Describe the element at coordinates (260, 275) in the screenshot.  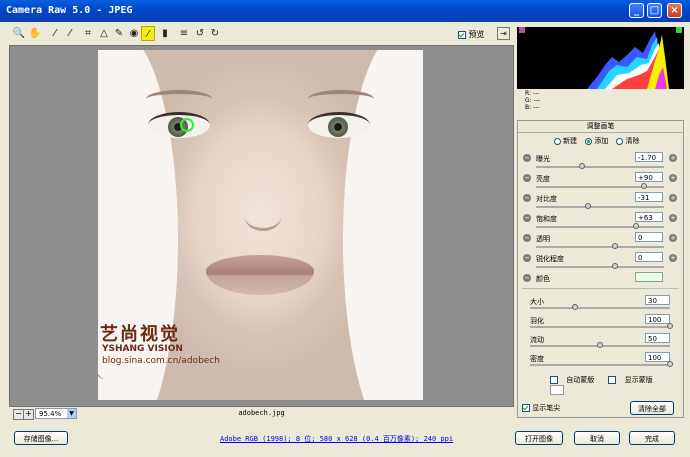
I see `lips` at that location.